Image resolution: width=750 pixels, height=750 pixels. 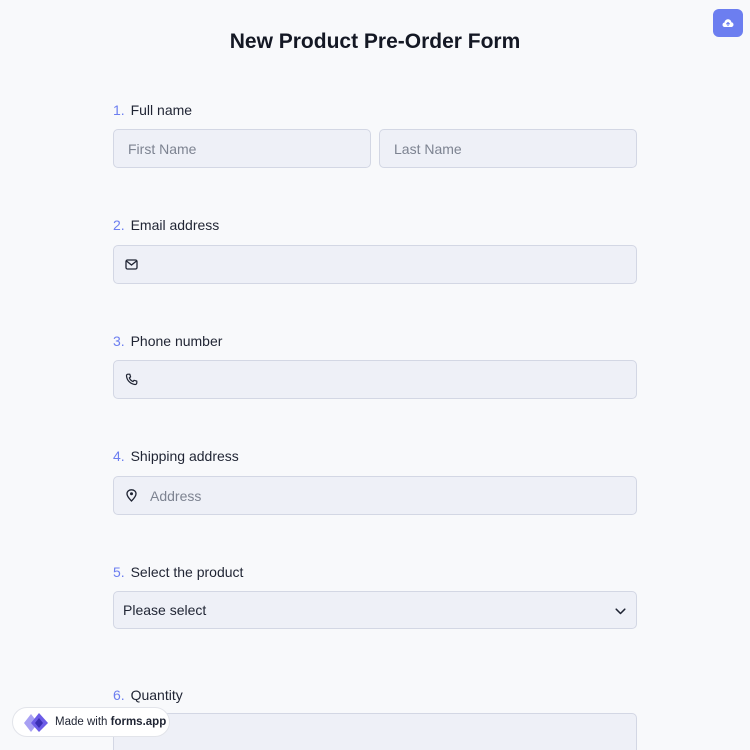 I want to click on email-input, so click(x=375, y=264).